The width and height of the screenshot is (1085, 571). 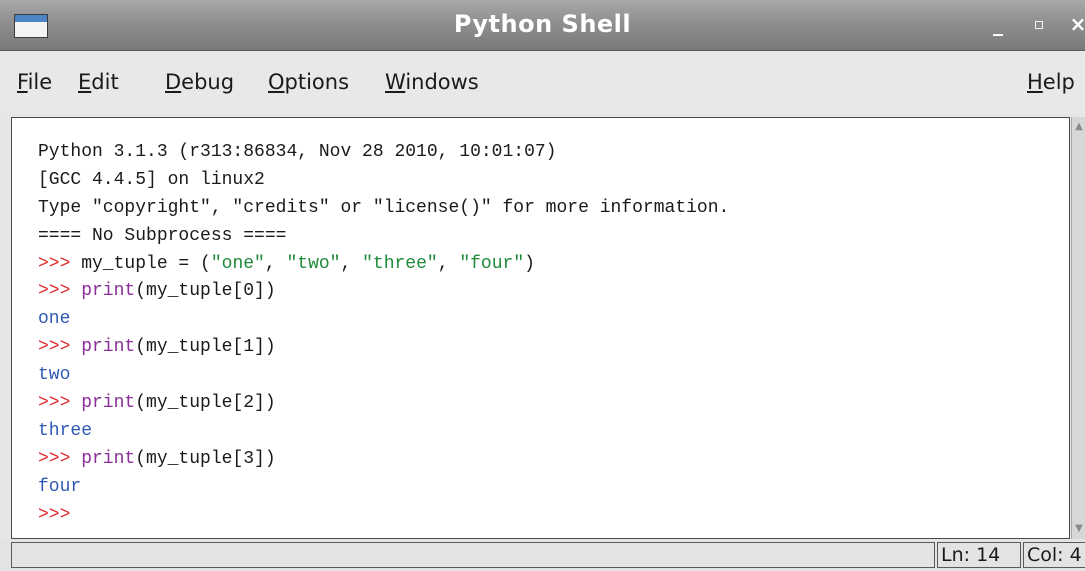 I want to click on menu-file: File, so click(x=34, y=82).